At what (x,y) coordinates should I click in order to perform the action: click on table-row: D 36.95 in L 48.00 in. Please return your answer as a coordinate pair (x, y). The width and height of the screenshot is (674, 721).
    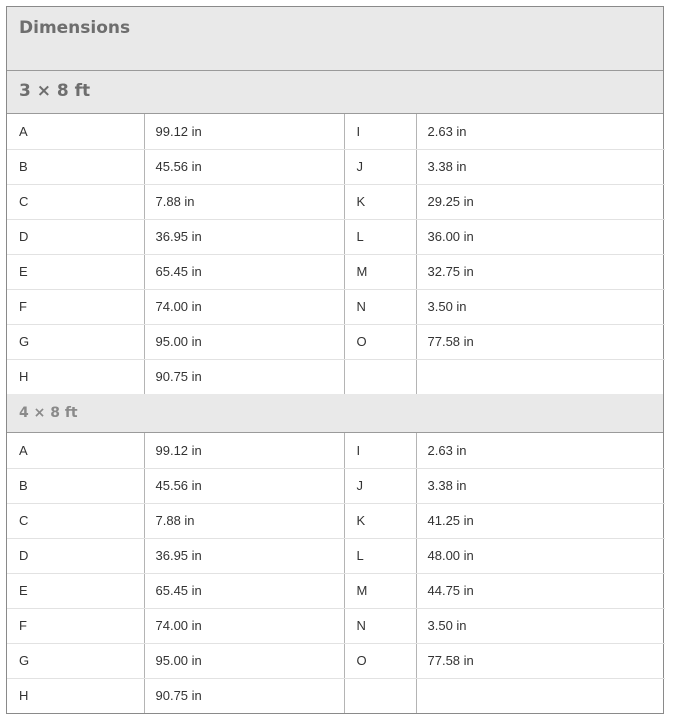
    Looking at the image, I should click on (336, 556).